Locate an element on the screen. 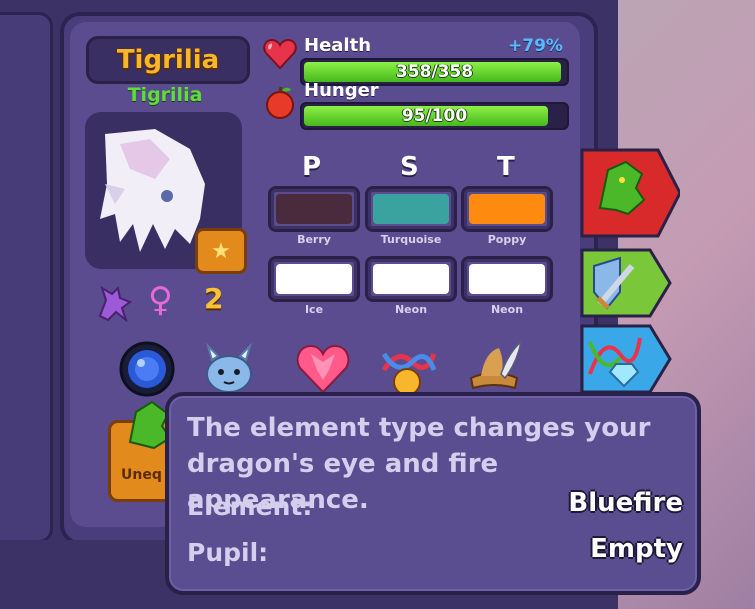  color-swatch-label: Poppy is located at coordinates (507, 239).